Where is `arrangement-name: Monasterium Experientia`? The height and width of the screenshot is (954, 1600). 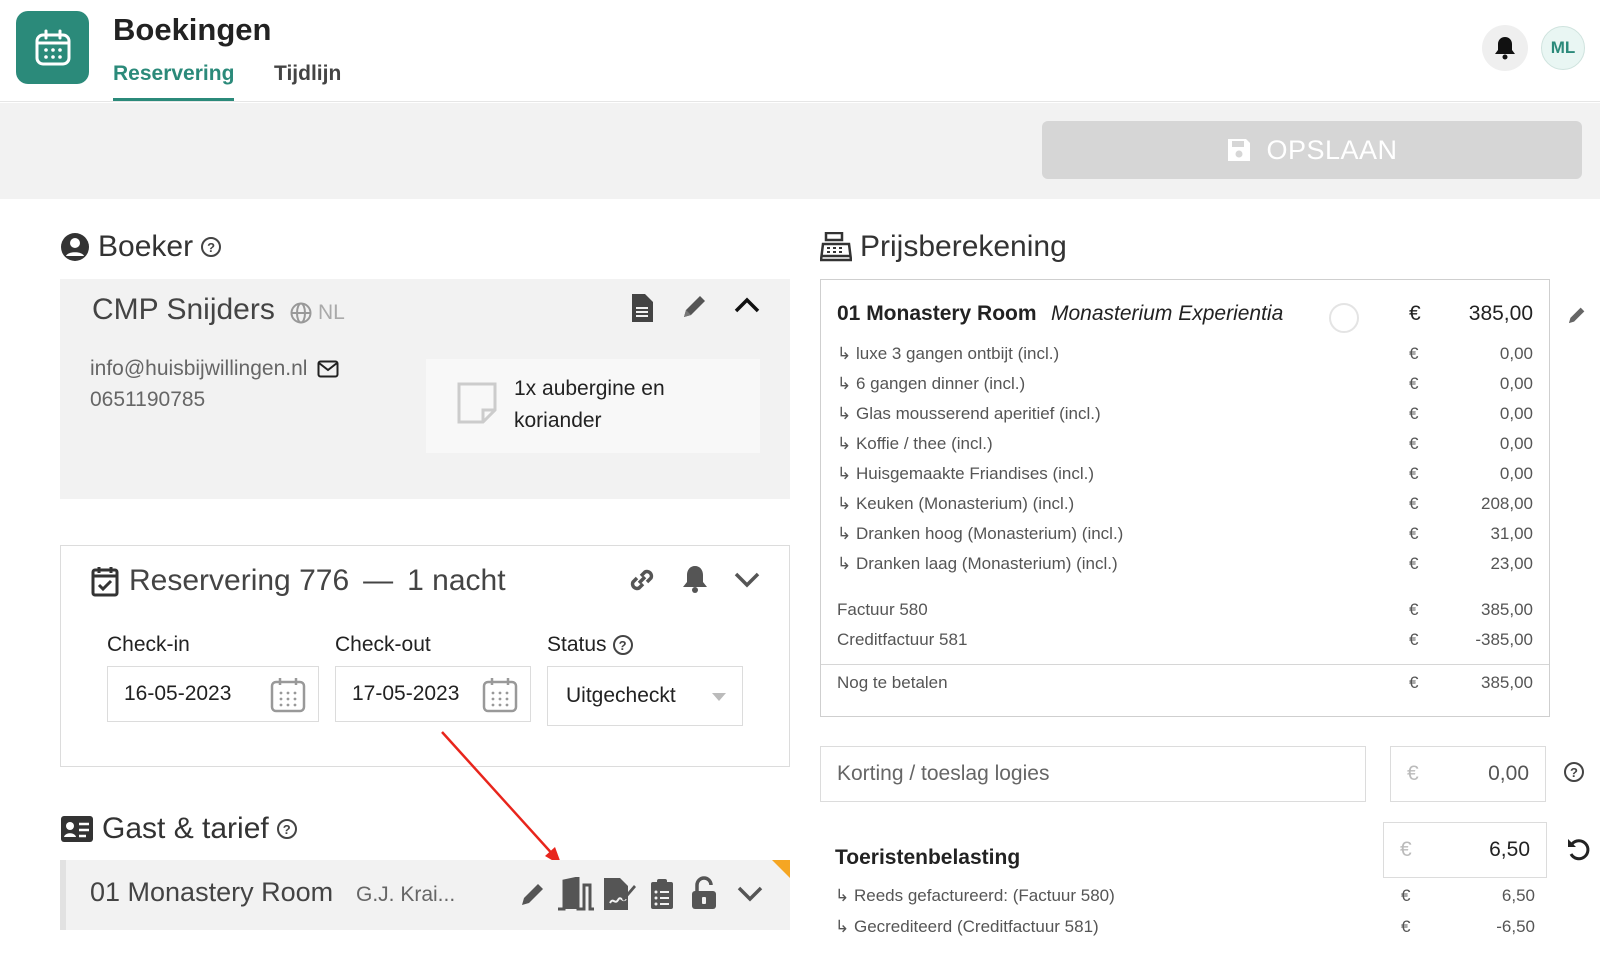 arrangement-name: Monasterium Experientia is located at coordinates (1167, 313).